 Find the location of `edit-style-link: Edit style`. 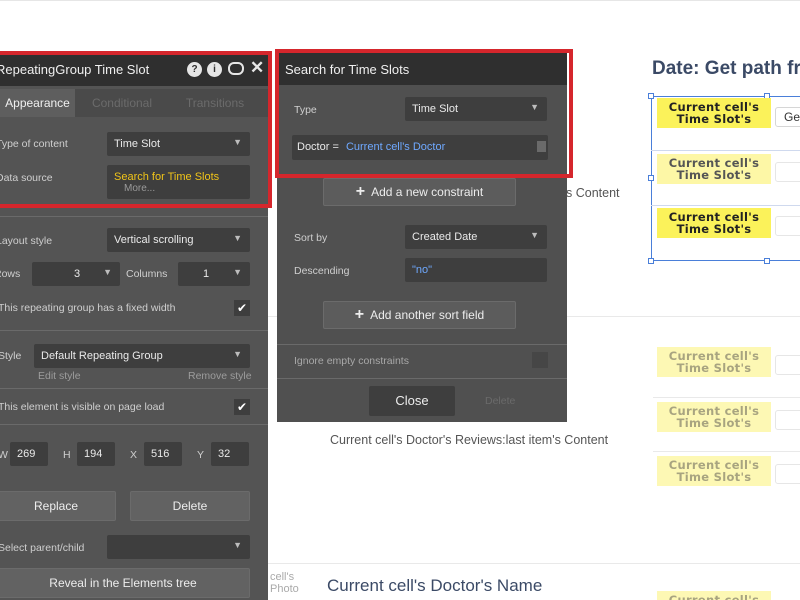

edit-style-link: Edit style is located at coordinates (59, 376).